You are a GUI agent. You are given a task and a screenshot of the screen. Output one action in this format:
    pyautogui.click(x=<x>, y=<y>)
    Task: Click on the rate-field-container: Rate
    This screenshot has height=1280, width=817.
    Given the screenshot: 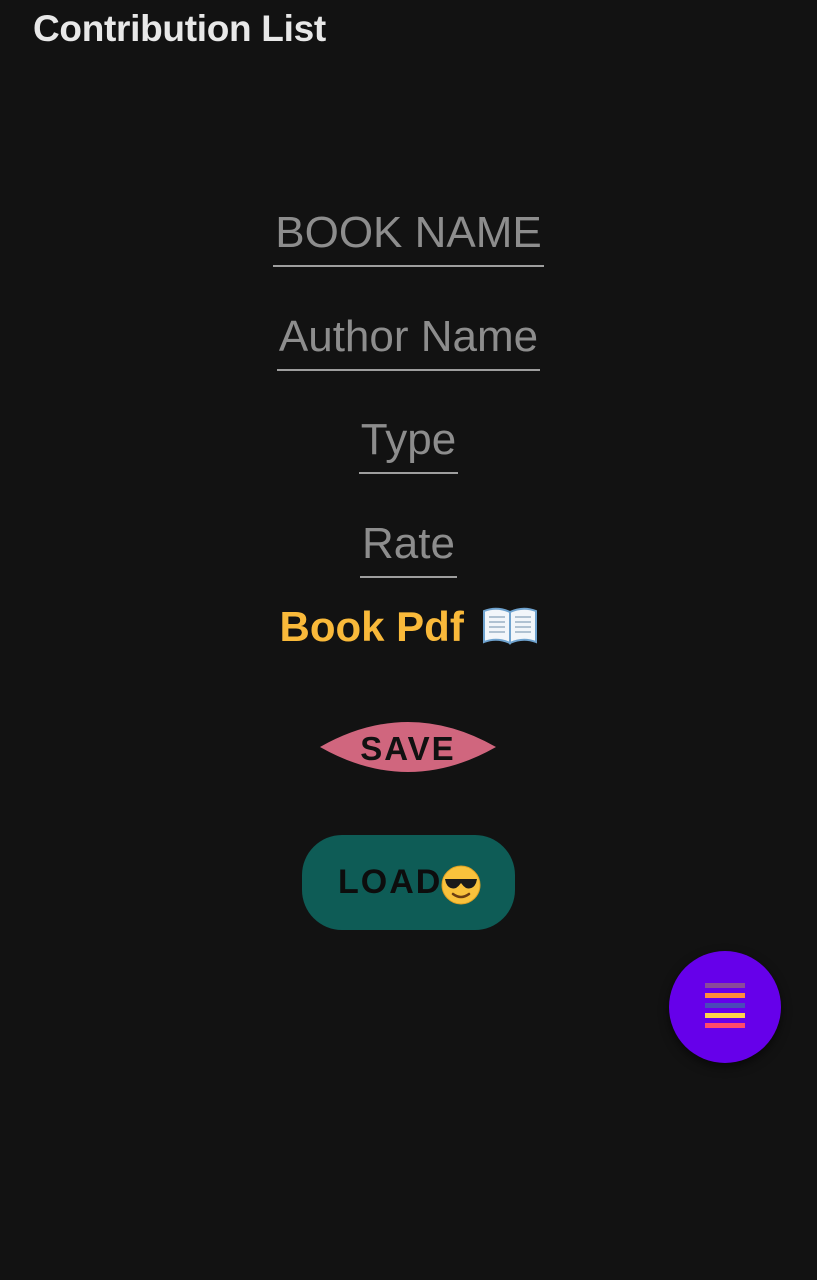 What is the action you would take?
    pyautogui.click(x=408, y=548)
    